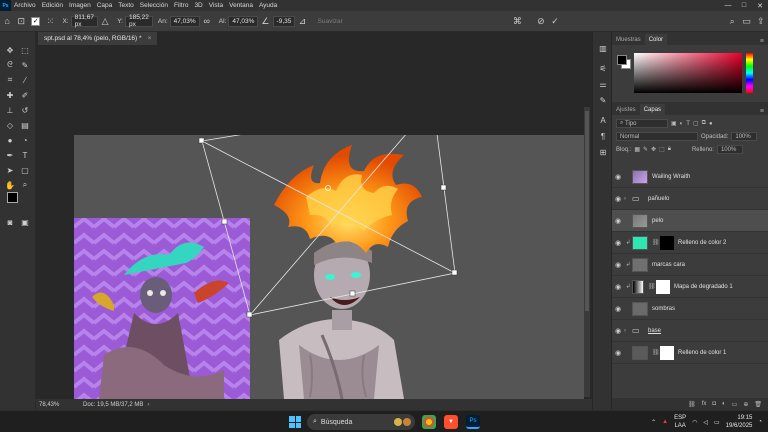 Image resolution: width=768 pixels, height=432 pixels. What do you see at coordinates (126, 5) in the screenshot?
I see `menu-texto: Texto` at bounding box center [126, 5].